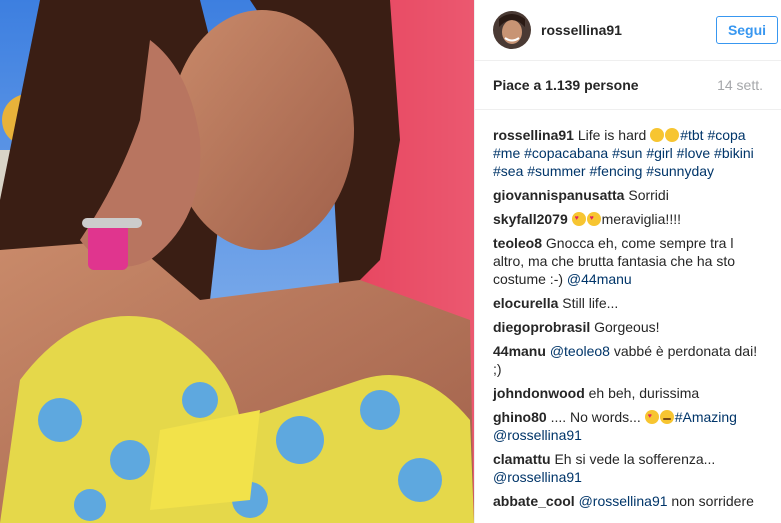 This screenshot has width=781, height=523. I want to click on post-header: rossellina91 Segui, so click(628, 30).